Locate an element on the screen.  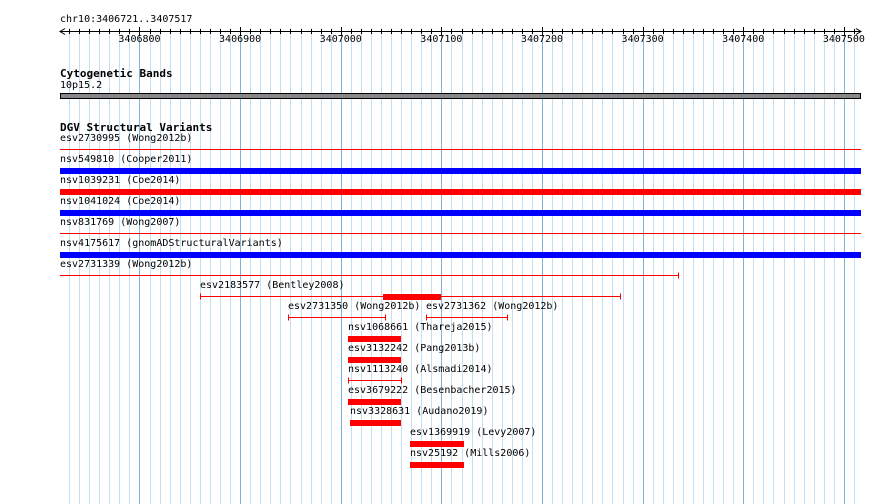
sv-feature-thick-segment is located at coordinates (412, 297).